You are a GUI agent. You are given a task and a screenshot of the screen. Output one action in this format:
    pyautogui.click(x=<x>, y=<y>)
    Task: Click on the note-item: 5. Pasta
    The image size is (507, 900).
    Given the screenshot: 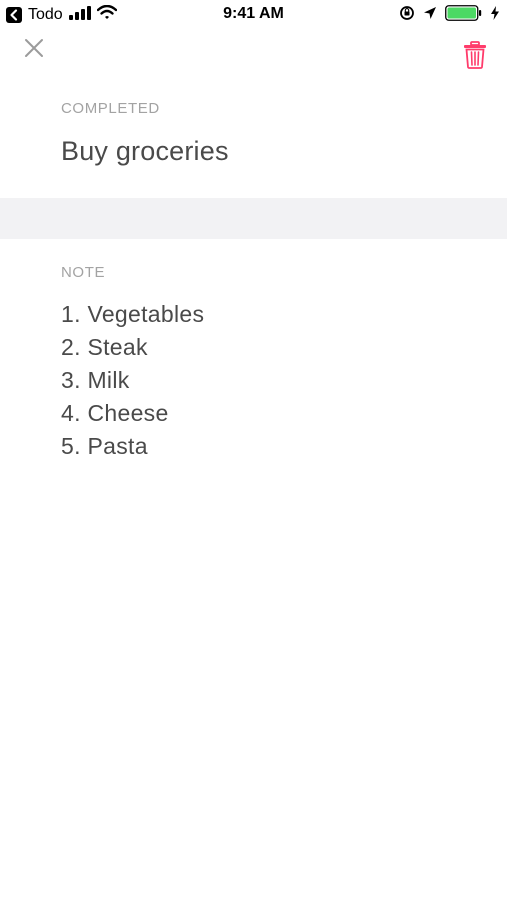 What is the action you would take?
    pyautogui.click(x=104, y=446)
    